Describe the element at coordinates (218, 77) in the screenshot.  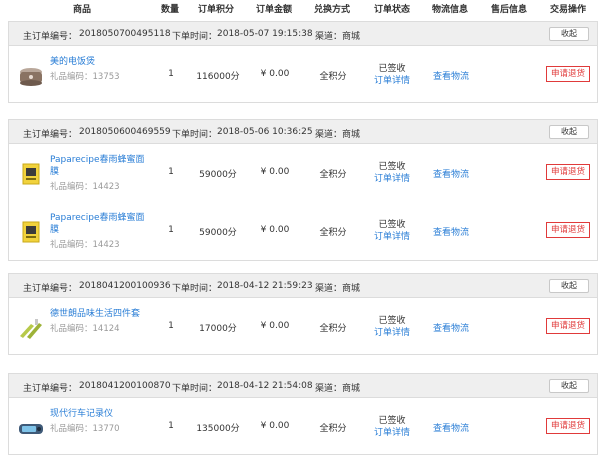
I see `item-points: 116000分` at that location.